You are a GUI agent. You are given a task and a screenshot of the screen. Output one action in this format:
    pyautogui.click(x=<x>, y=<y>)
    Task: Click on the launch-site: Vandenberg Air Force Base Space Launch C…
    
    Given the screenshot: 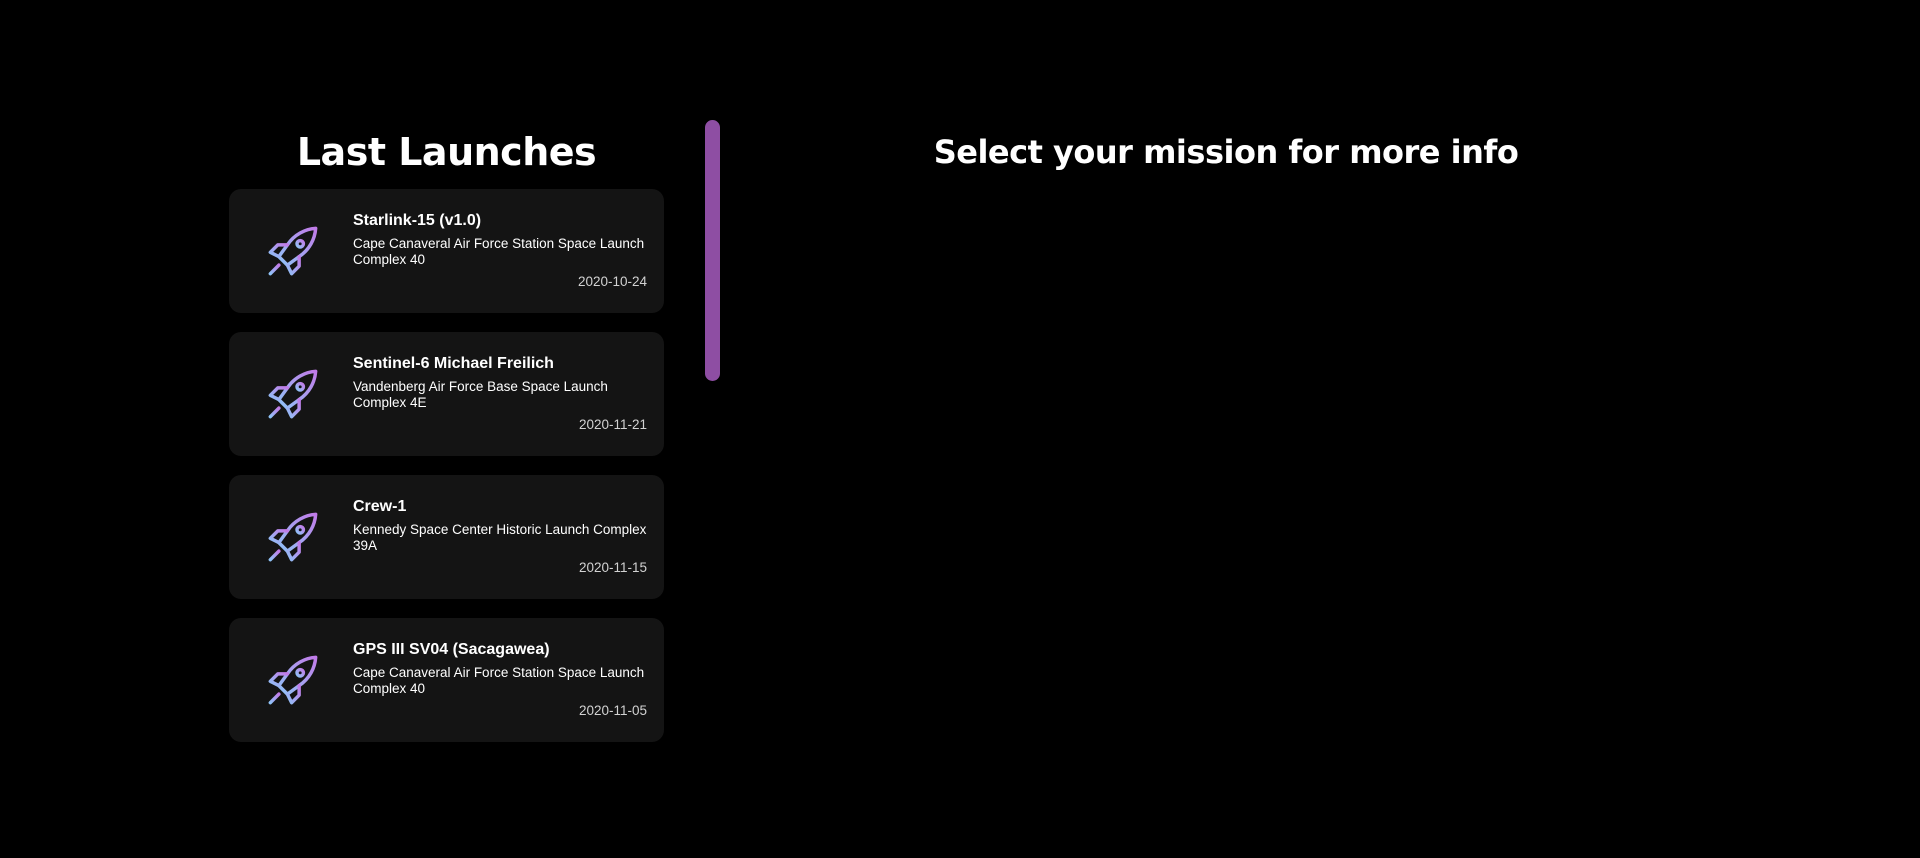 What is the action you would take?
    pyautogui.click(x=480, y=394)
    